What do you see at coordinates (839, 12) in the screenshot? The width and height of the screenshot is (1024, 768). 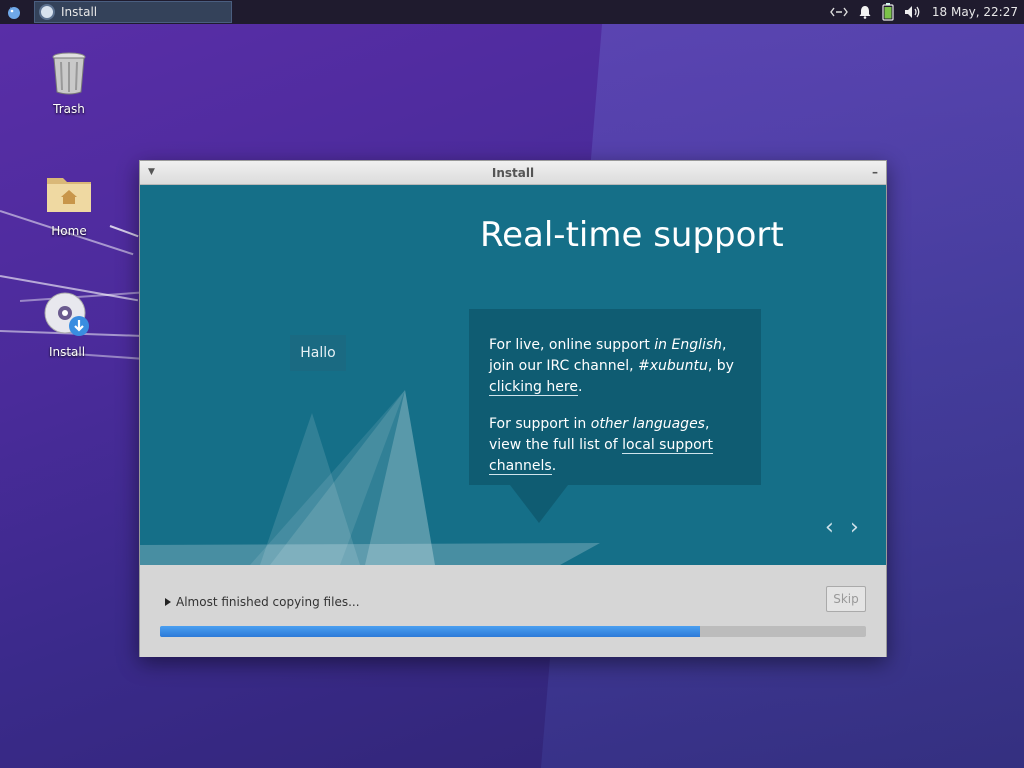 I see `network-icon` at bounding box center [839, 12].